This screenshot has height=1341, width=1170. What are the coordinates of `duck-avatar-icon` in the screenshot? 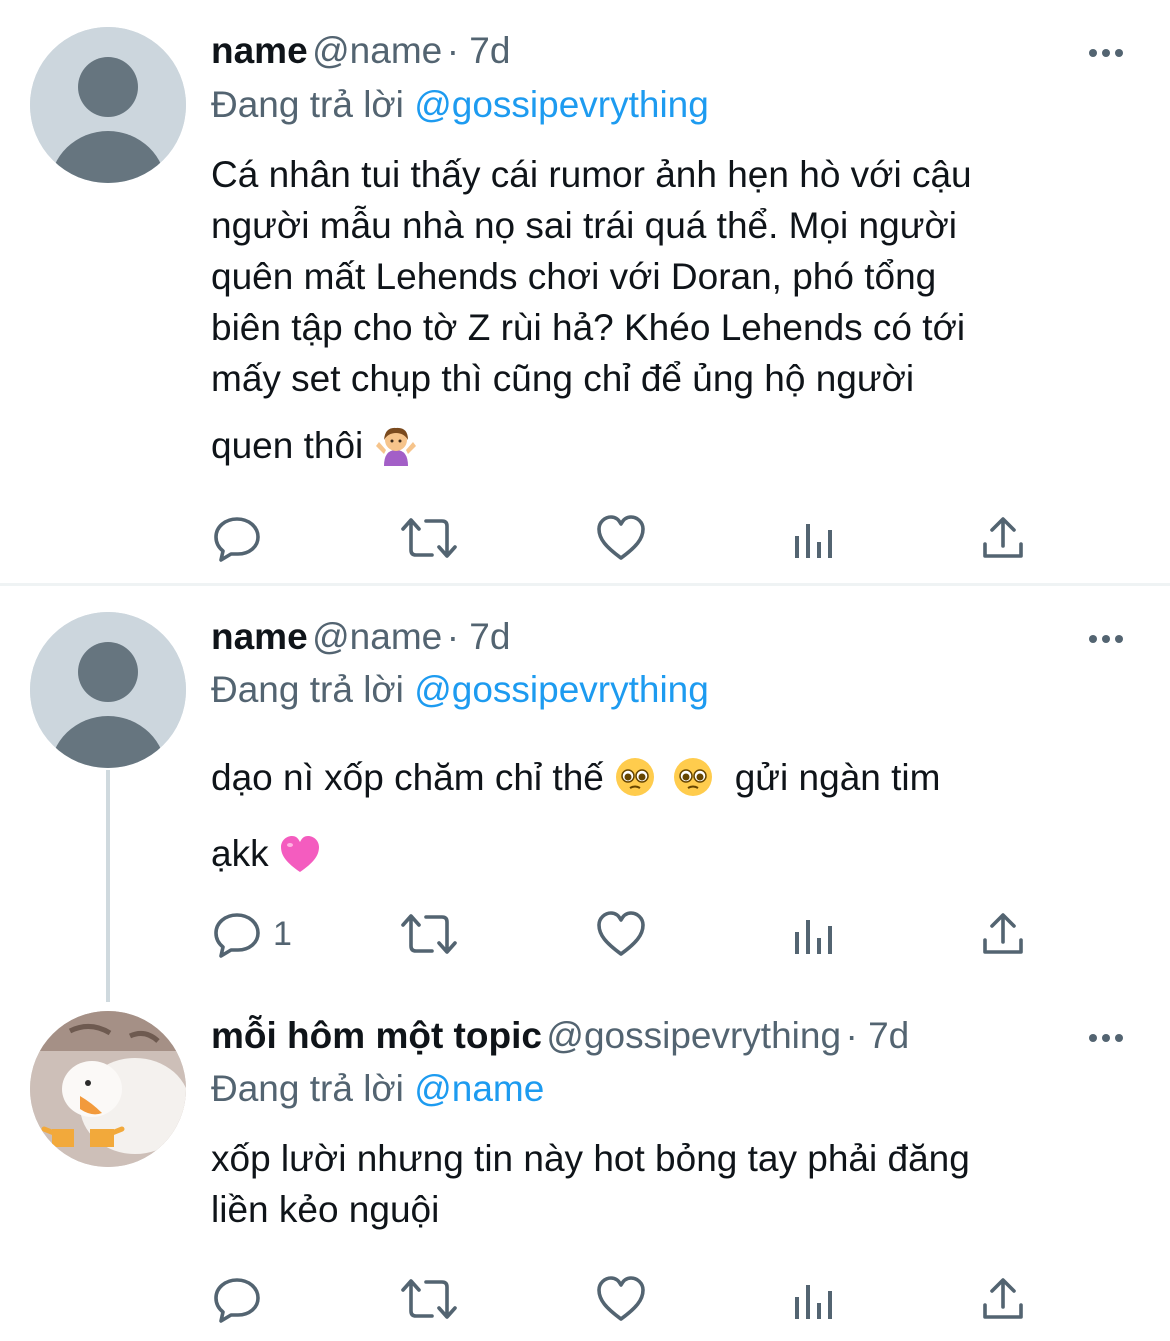 It's located at (108, 1089).